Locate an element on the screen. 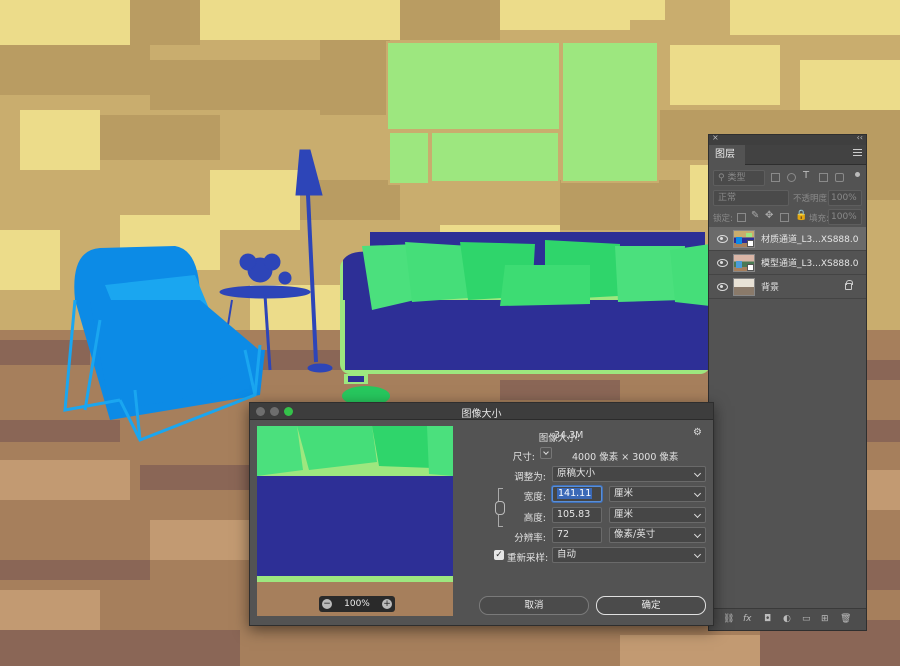 The width and height of the screenshot is (900, 666). dialog-title: 图像大小 is located at coordinates (481, 414).